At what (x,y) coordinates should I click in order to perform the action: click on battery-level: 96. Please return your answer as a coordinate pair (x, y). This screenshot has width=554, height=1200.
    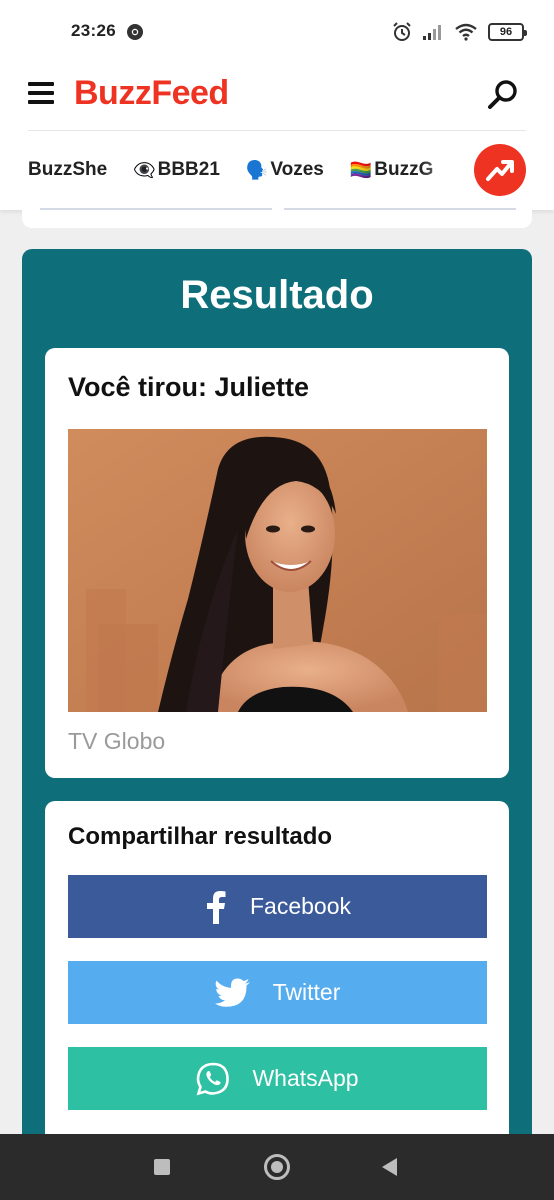
    Looking at the image, I should click on (506, 32).